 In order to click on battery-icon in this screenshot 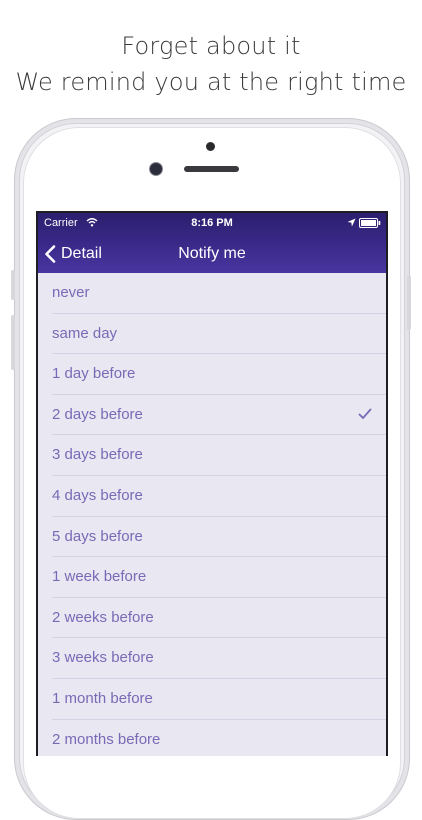, I will do `click(370, 223)`.